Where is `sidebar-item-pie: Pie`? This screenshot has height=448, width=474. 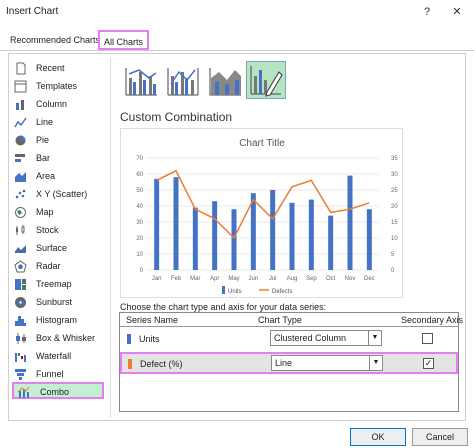 sidebar-item-pie: Pie is located at coordinates (59, 140).